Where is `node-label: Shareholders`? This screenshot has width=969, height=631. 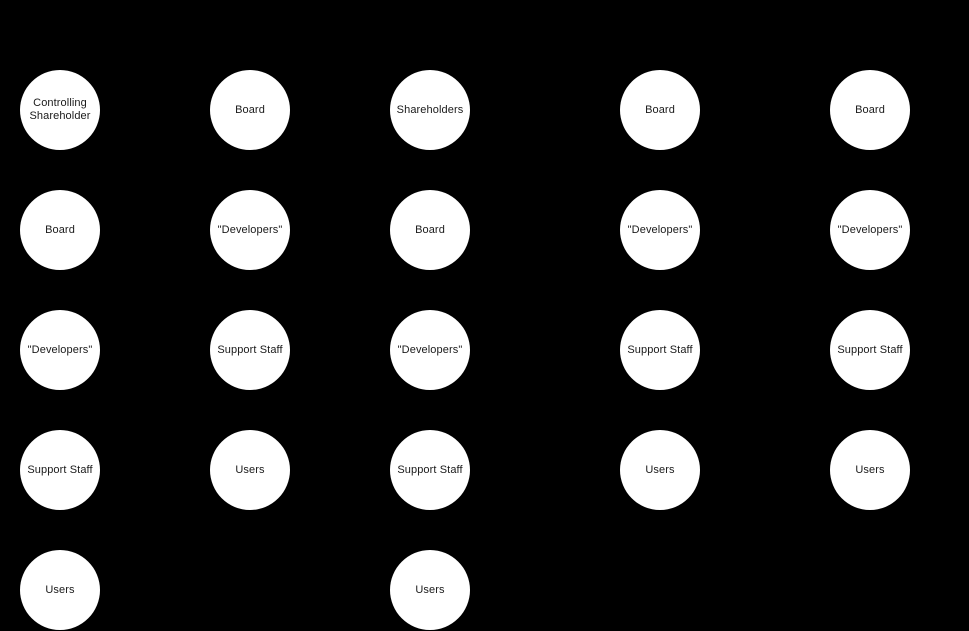 node-label: Shareholders is located at coordinates (430, 109).